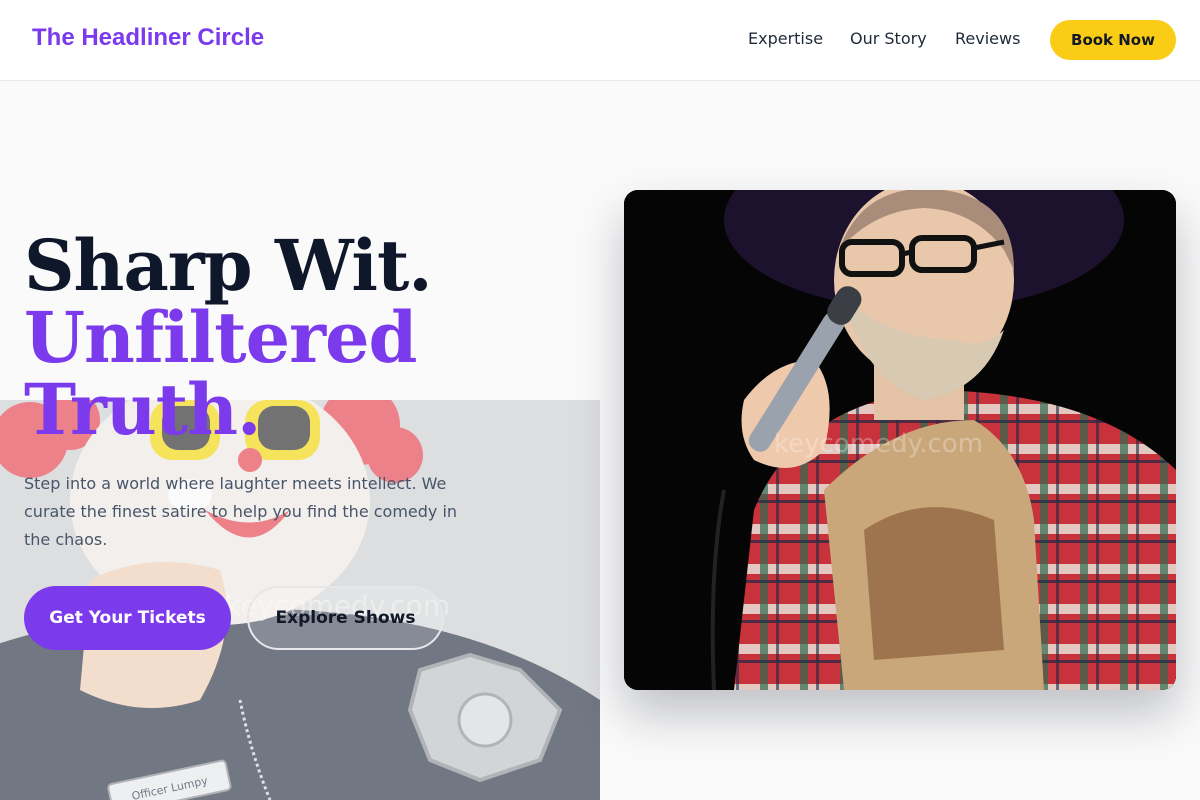 The width and height of the screenshot is (1200, 800). I want to click on book-now-button: Book Now, so click(1113, 40).